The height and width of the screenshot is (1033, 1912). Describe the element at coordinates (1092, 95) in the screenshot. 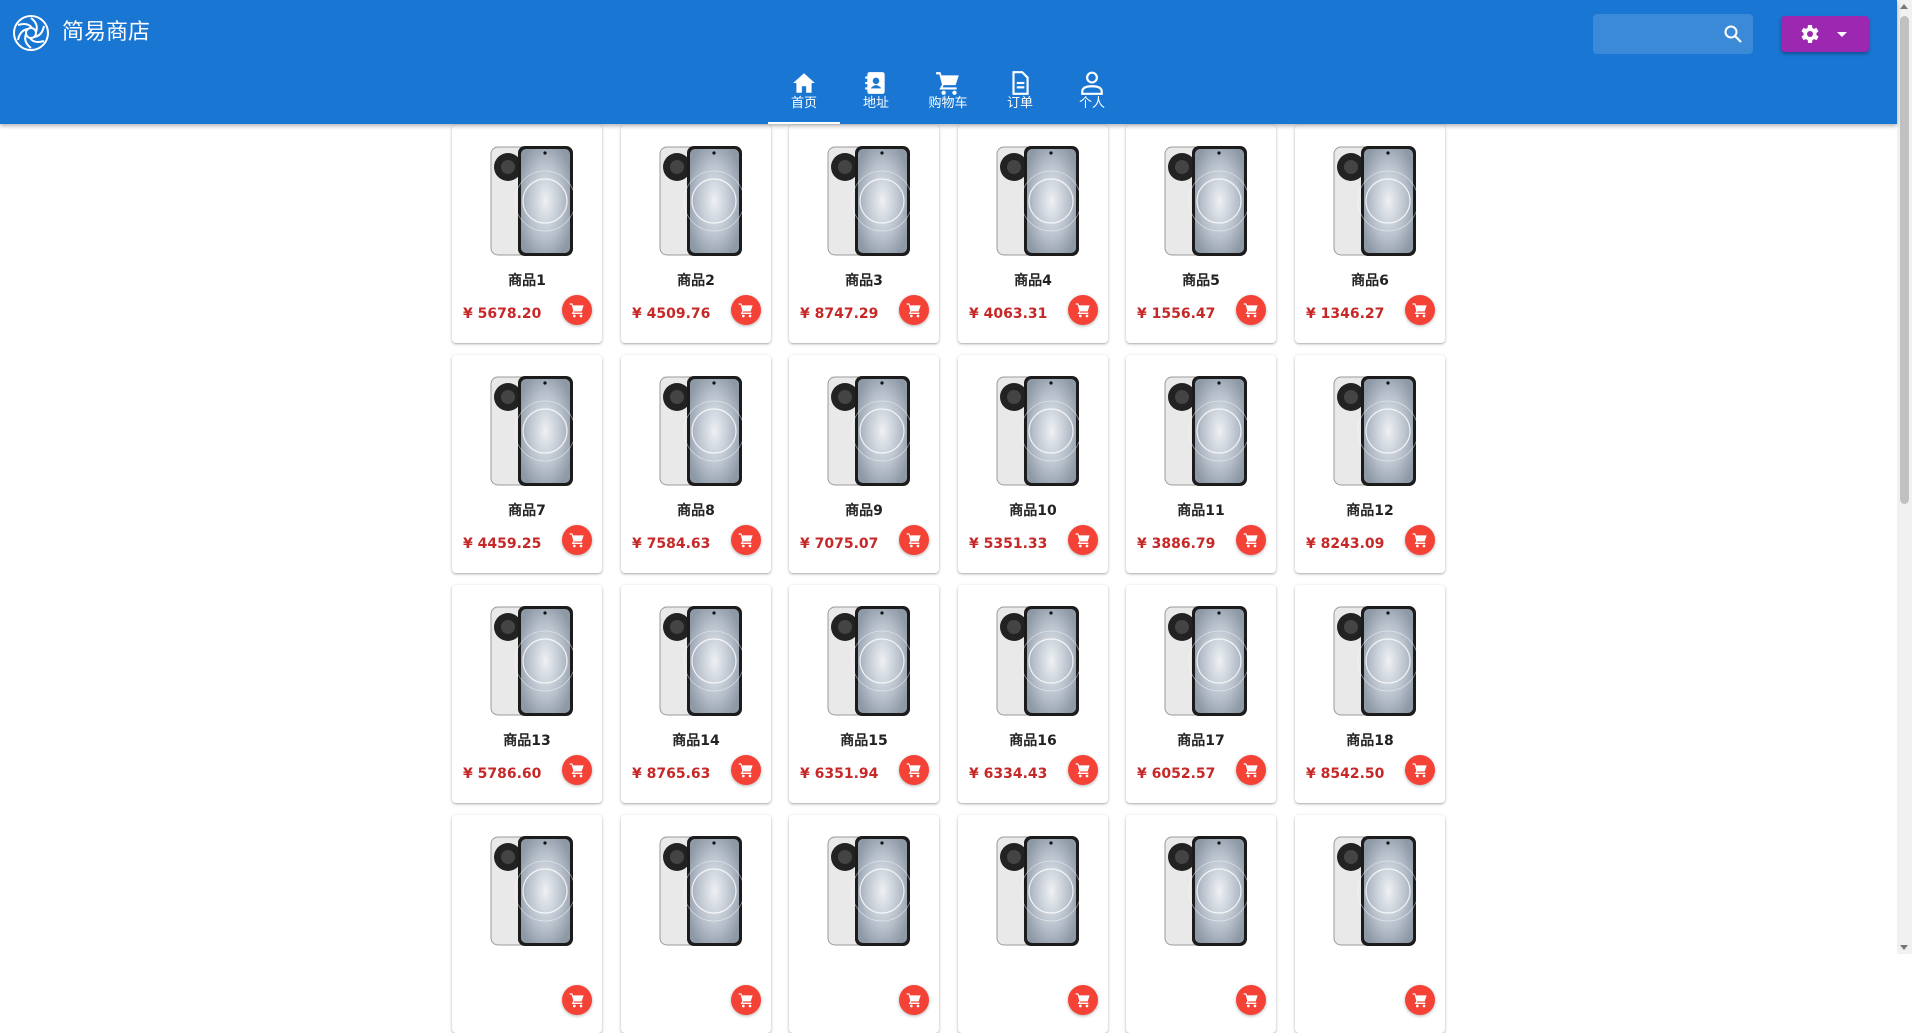

I see `nav-item-profile: 个人` at that location.